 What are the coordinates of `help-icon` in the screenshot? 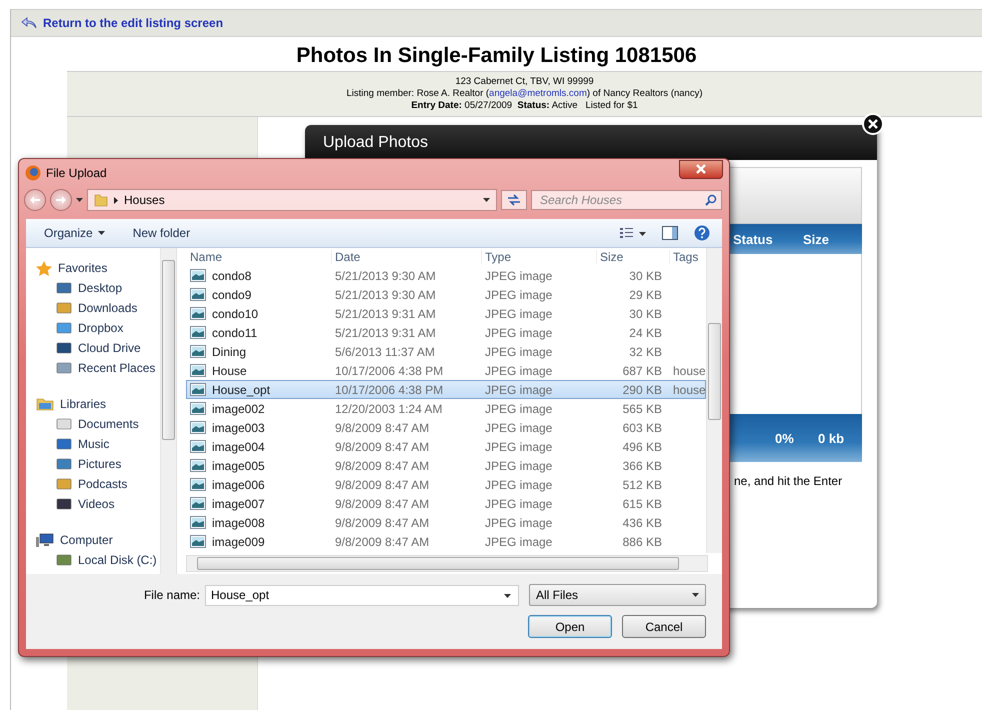 It's located at (702, 233).